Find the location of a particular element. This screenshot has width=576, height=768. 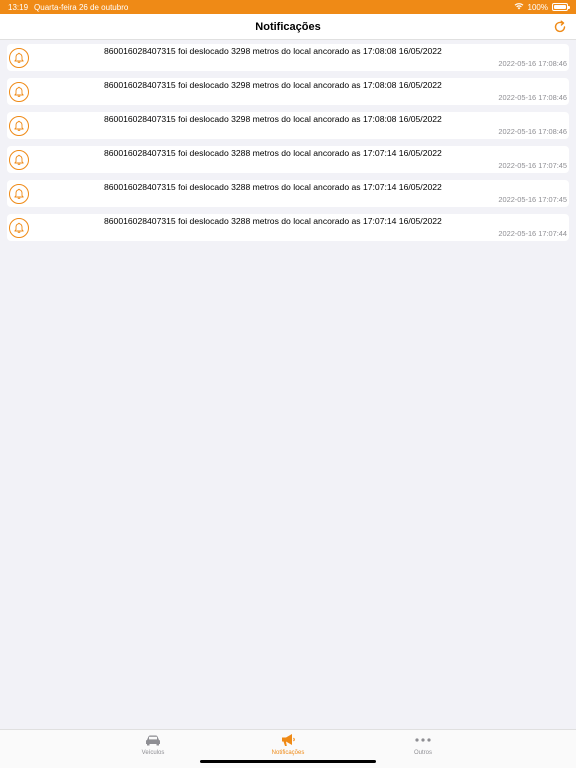

refresh-icon is located at coordinates (560, 26).